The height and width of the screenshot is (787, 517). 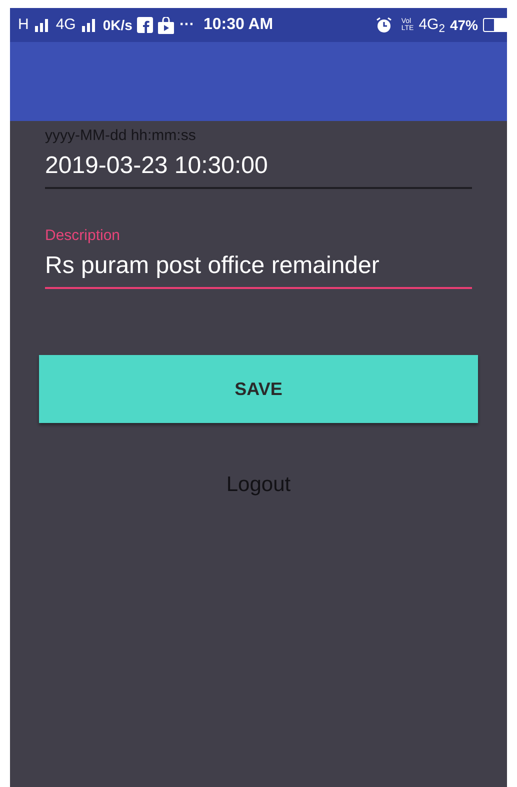 What do you see at coordinates (145, 25) in the screenshot?
I see `facebook-icon` at bounding box center [145, 25].